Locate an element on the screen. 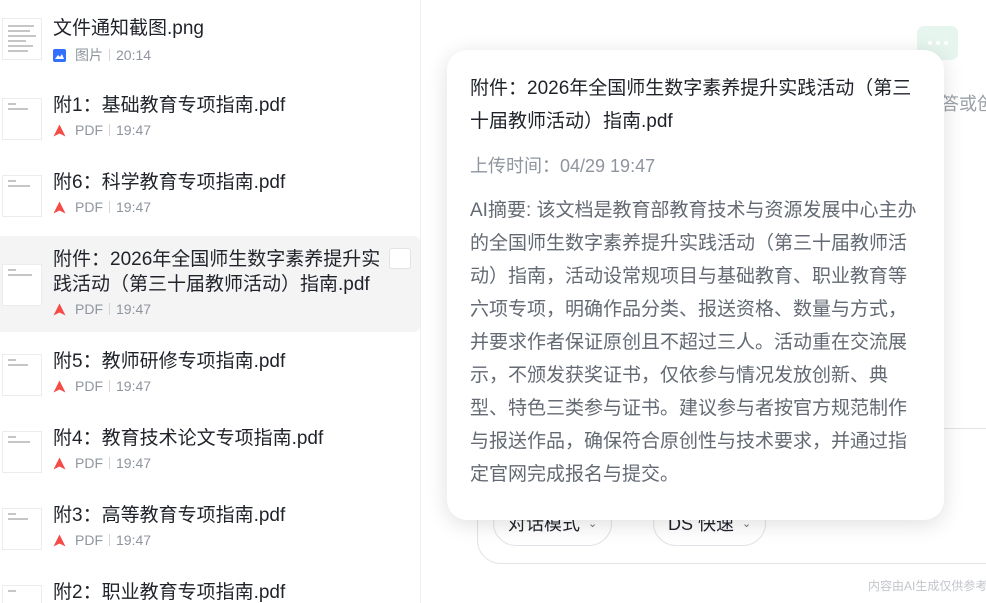 This screenshot has width=986, height=603. file-name: 文件通知截图.png is located at coordinates (128, 28).